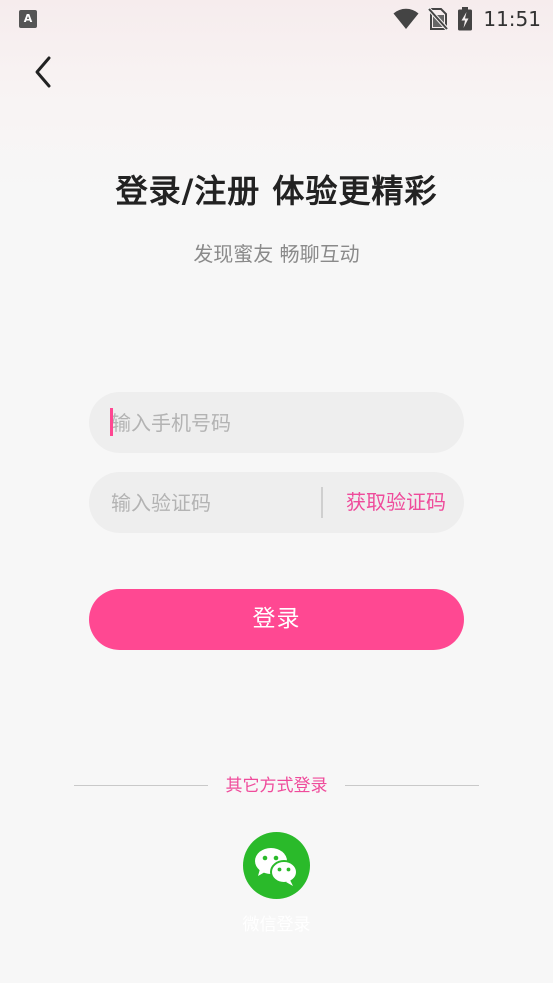  Describe the element at coordinates (276, 254) in the screenshot. I see `page-subtitle: 发现蜜友 畅聊互动` at that location.